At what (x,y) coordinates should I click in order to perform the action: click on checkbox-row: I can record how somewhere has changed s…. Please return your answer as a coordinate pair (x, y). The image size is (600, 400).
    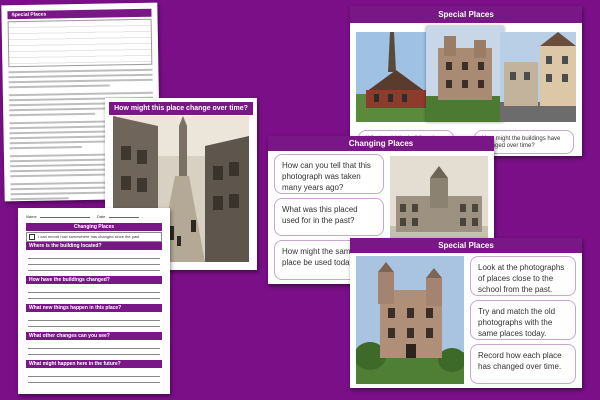
    Looking at the image, I should click on (94, 237).